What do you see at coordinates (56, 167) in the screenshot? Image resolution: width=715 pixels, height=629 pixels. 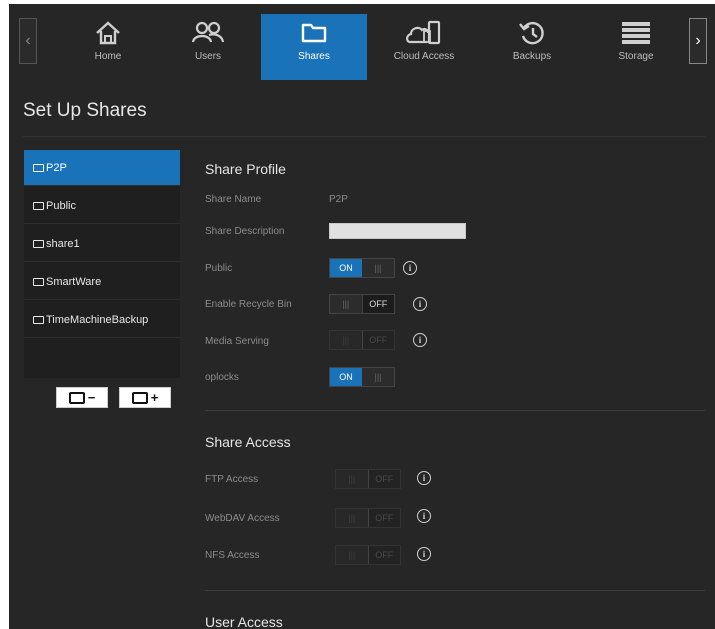 I see `share-item-label: P2P` at bounding box center [56, 167].